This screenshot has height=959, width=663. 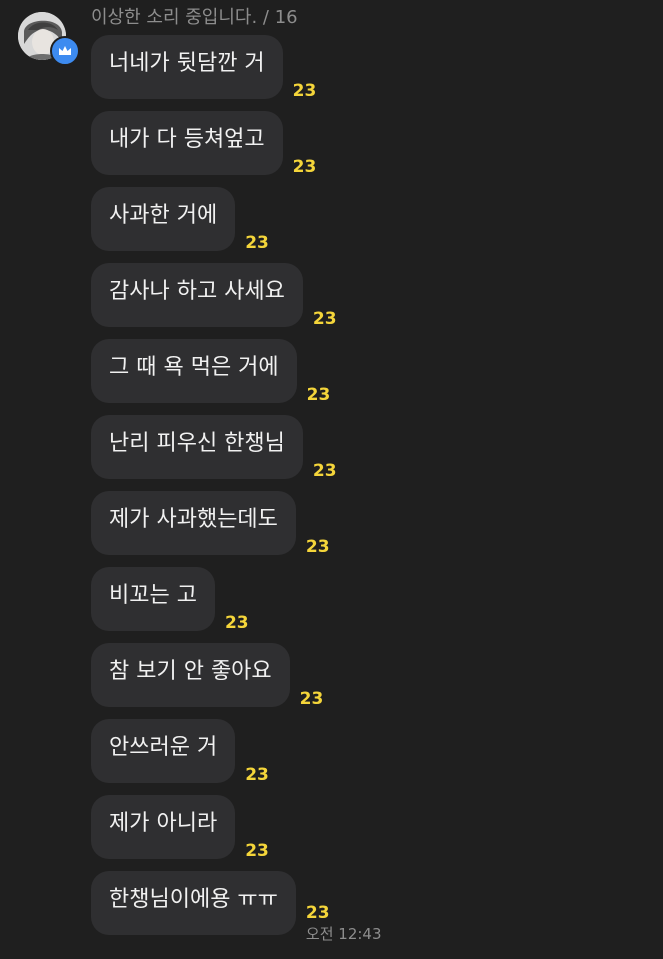 I want to click on message-bubble: 한챙님이에용 ㅠㅠ, so click(x=193, y=903).